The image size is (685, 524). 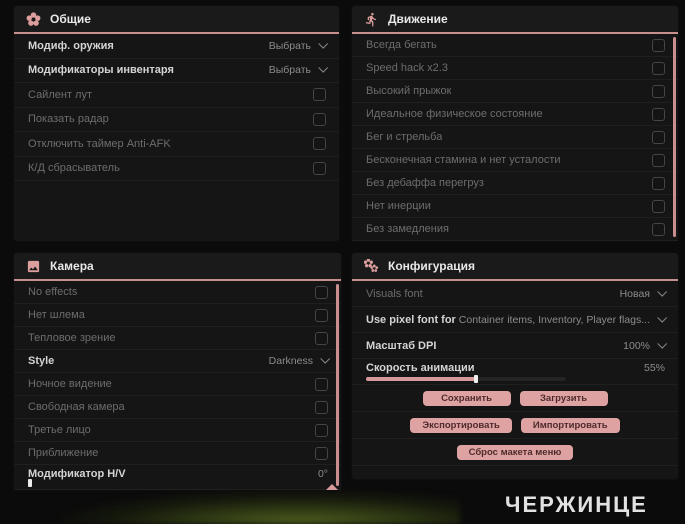 What do you see at coordinates (515, 372) in the screenshot?
I see `settings-row: Скорость анимации 55%` at bounding box center [515, 372].